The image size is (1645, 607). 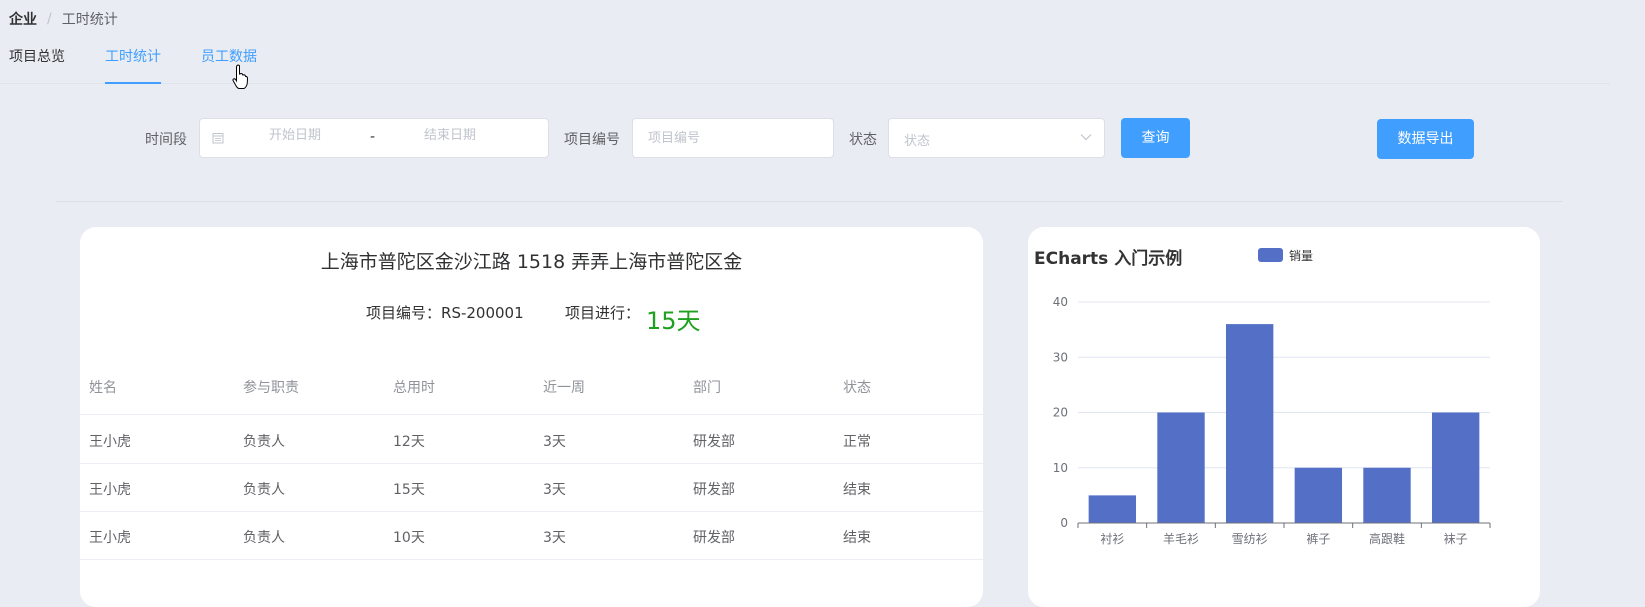 What do you see at coordinates (733, 138) in the screenshot?
I see `project-number-input` at bounding box center [733, 138].